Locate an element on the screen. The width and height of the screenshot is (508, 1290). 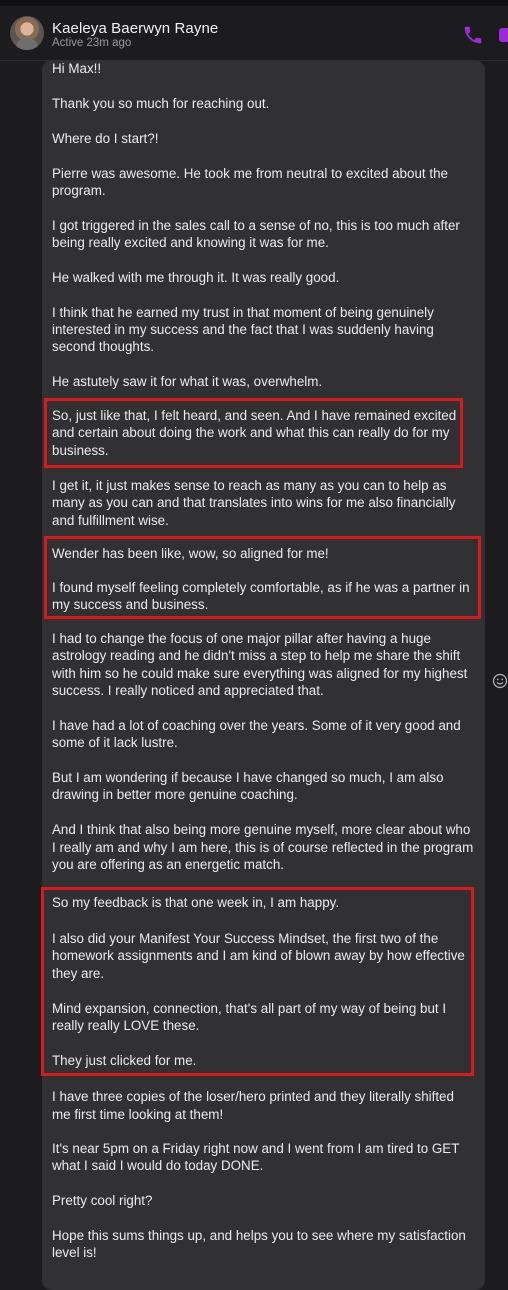
message-line: Hi Max!! is located at coordinates (77, 68).